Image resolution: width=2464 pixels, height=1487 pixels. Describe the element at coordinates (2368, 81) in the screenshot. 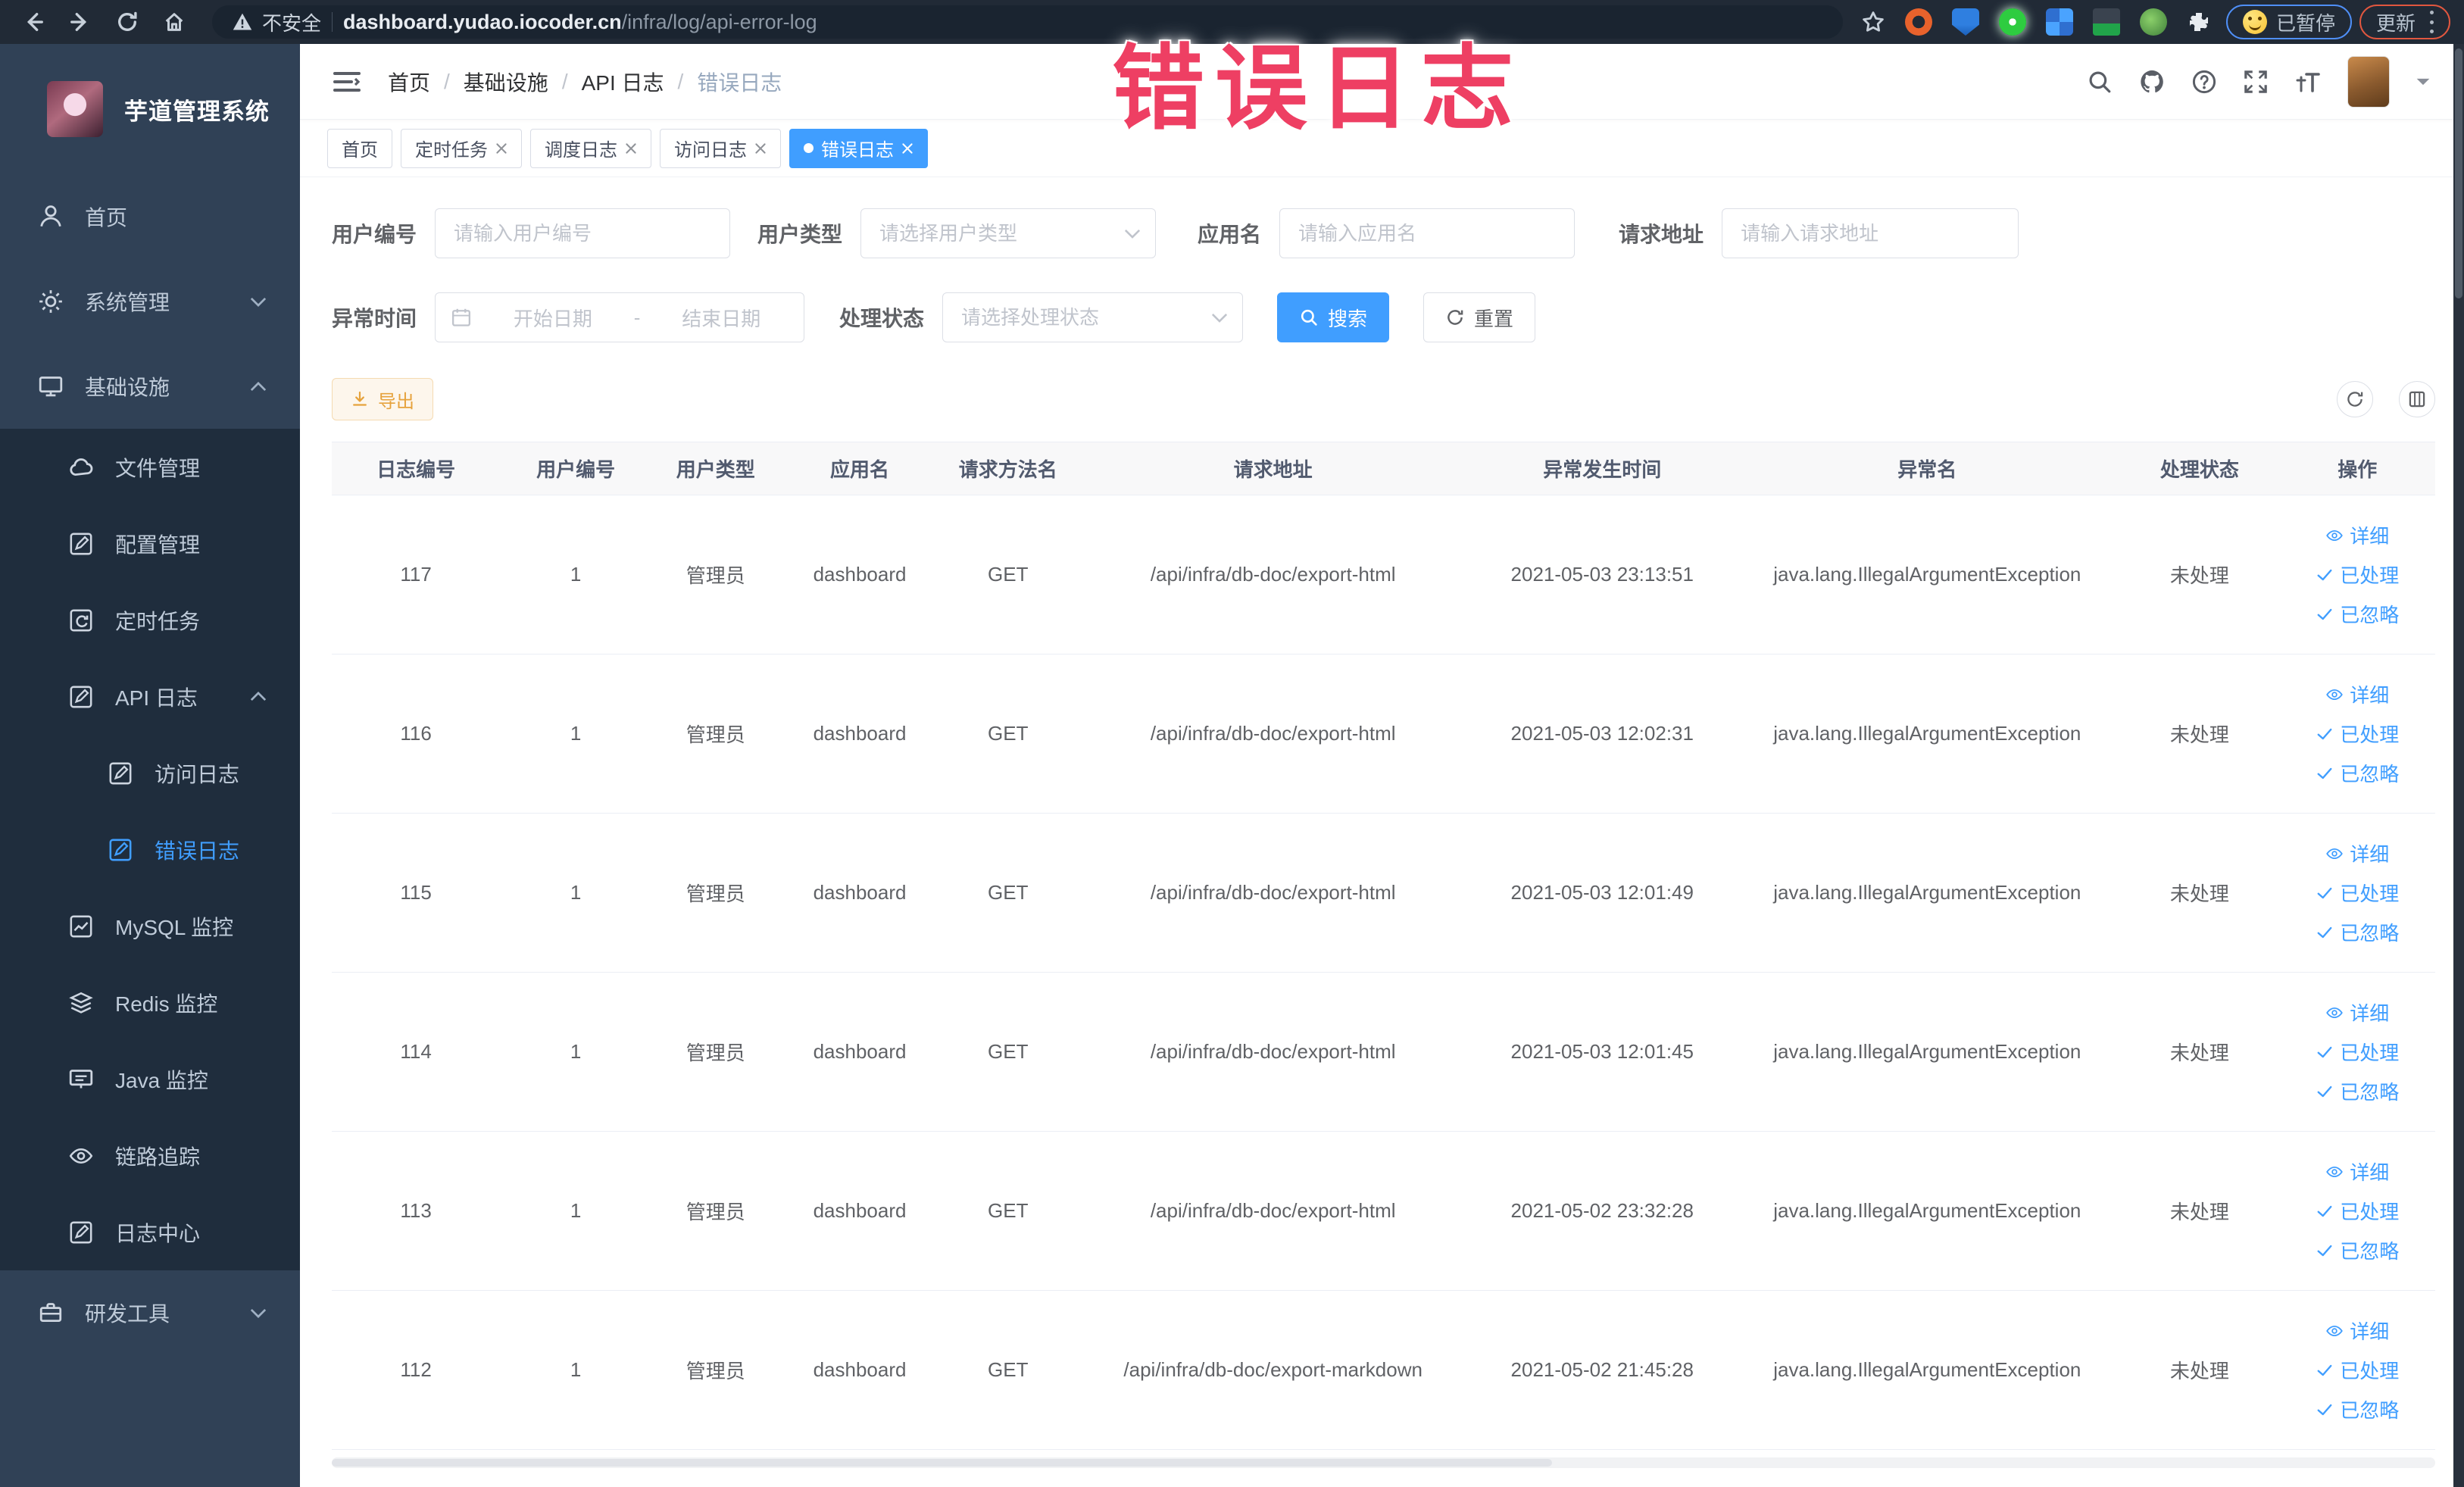

I see `user-avatar` at that location.